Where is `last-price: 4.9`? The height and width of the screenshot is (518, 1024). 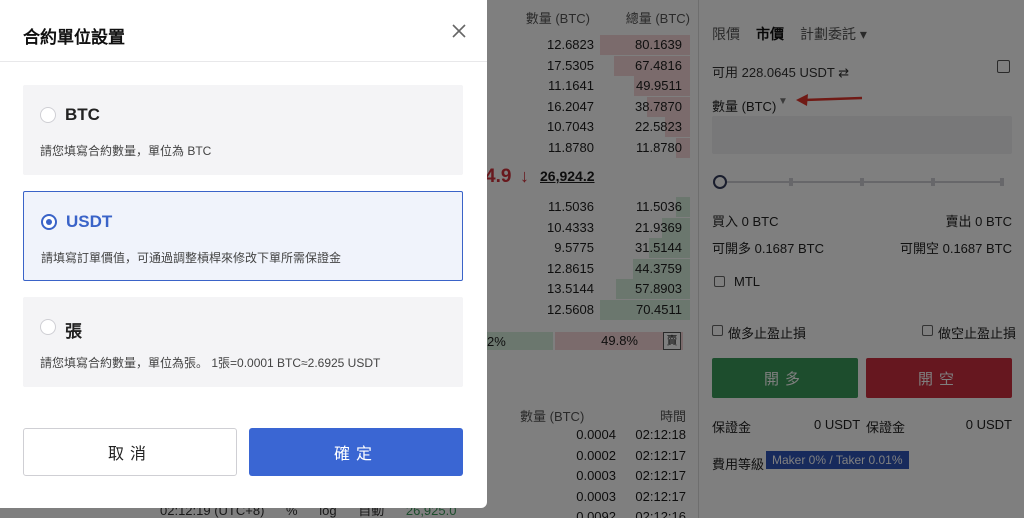
last-price: 4.9 is located at coordinates (498, 176).